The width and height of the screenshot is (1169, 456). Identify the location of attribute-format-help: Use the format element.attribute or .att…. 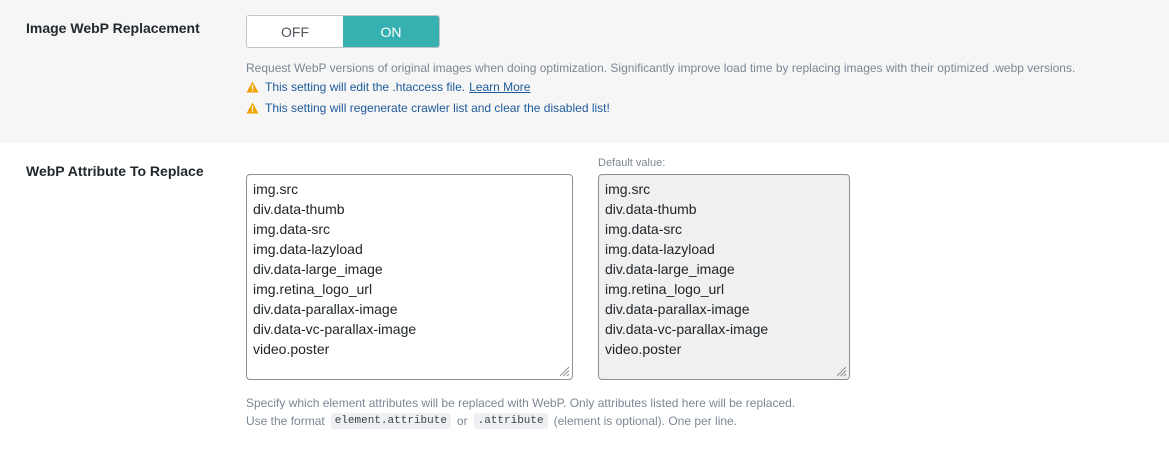
(491, 421).